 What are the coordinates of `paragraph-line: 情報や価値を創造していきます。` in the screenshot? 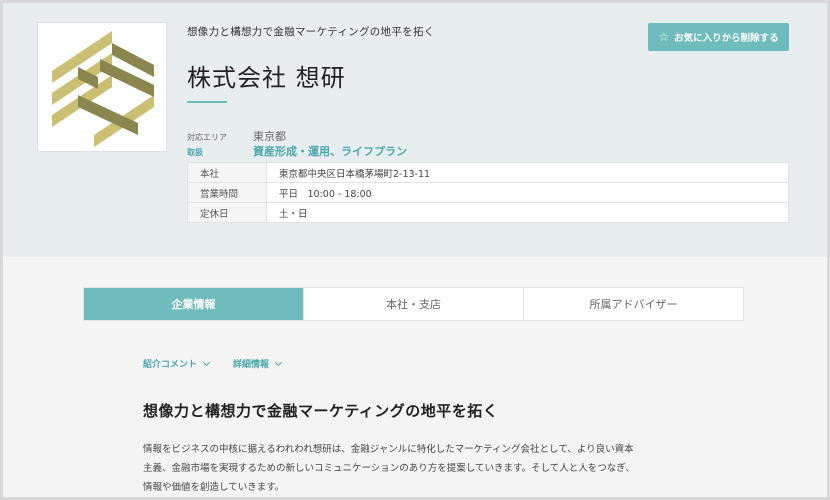 It's located at (214, 487).